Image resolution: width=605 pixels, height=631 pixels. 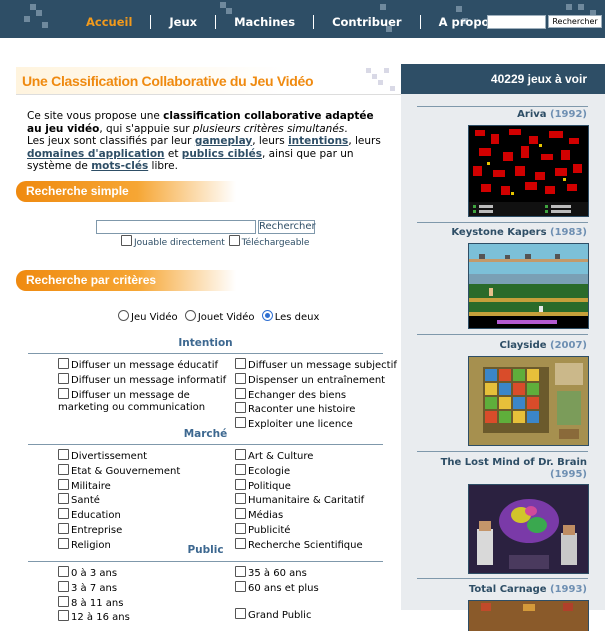 I want to click on checkbox-row: Publicité, so click(x=299, y=530).